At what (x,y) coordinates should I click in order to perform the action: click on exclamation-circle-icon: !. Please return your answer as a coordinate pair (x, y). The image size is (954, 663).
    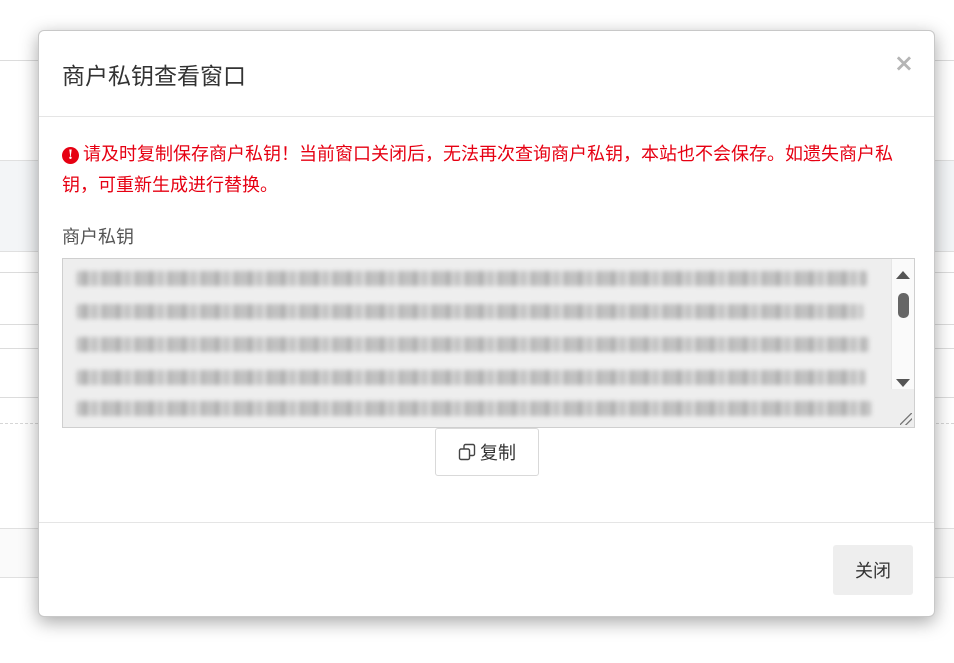
    Looking at the image, I should click on (70, 155).